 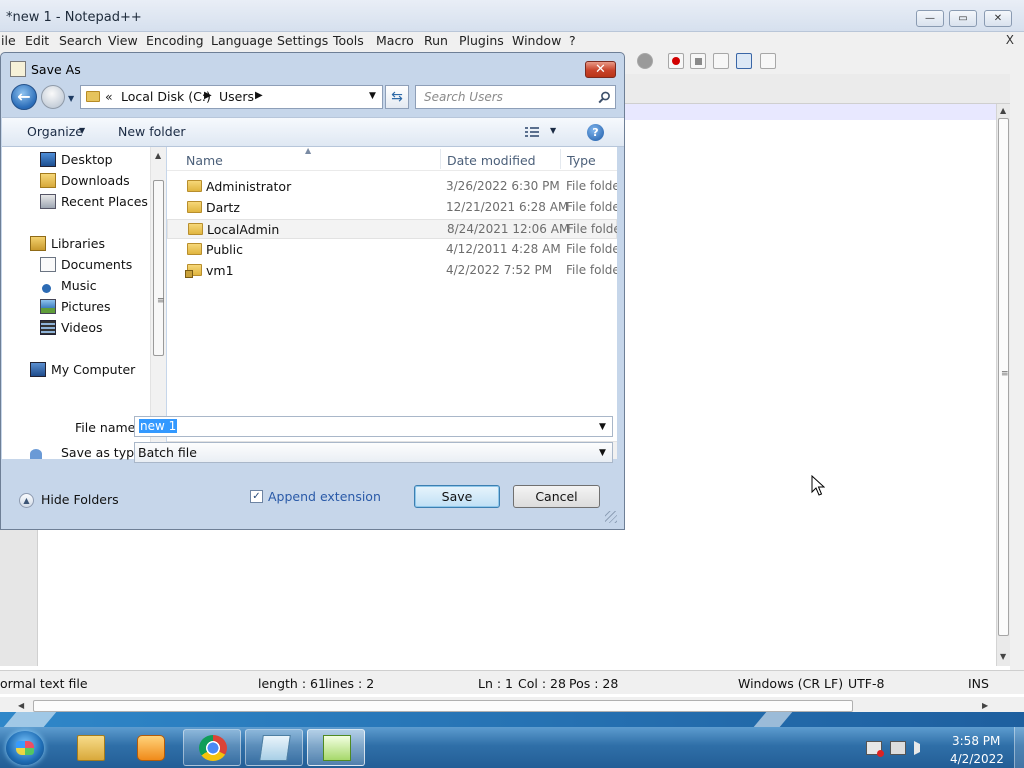 I want to click on network-icon, so click(x=898, y=748).